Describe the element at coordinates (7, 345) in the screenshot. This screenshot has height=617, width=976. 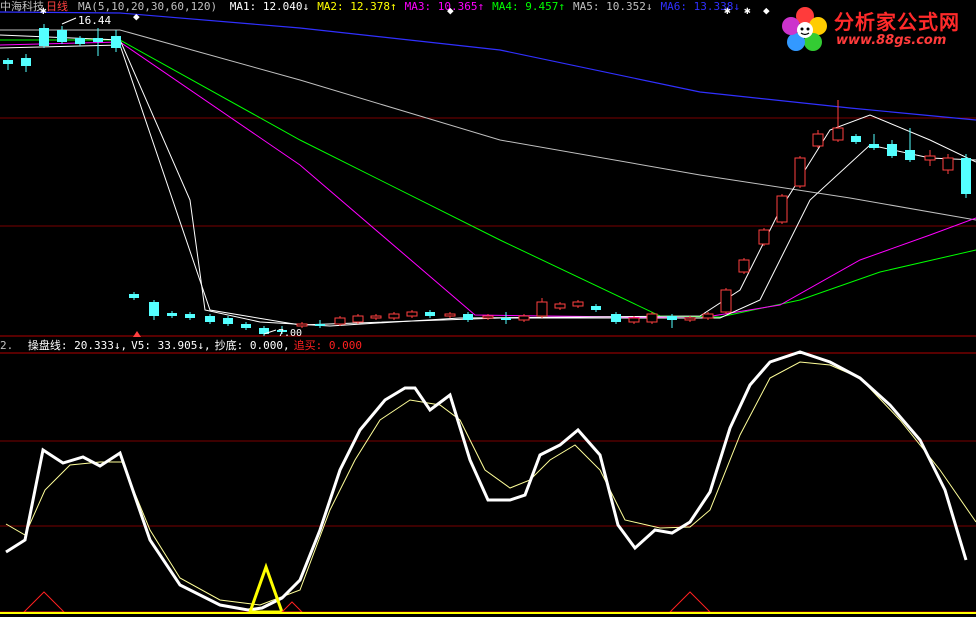
I see `indicator-index: 2.` at that location.